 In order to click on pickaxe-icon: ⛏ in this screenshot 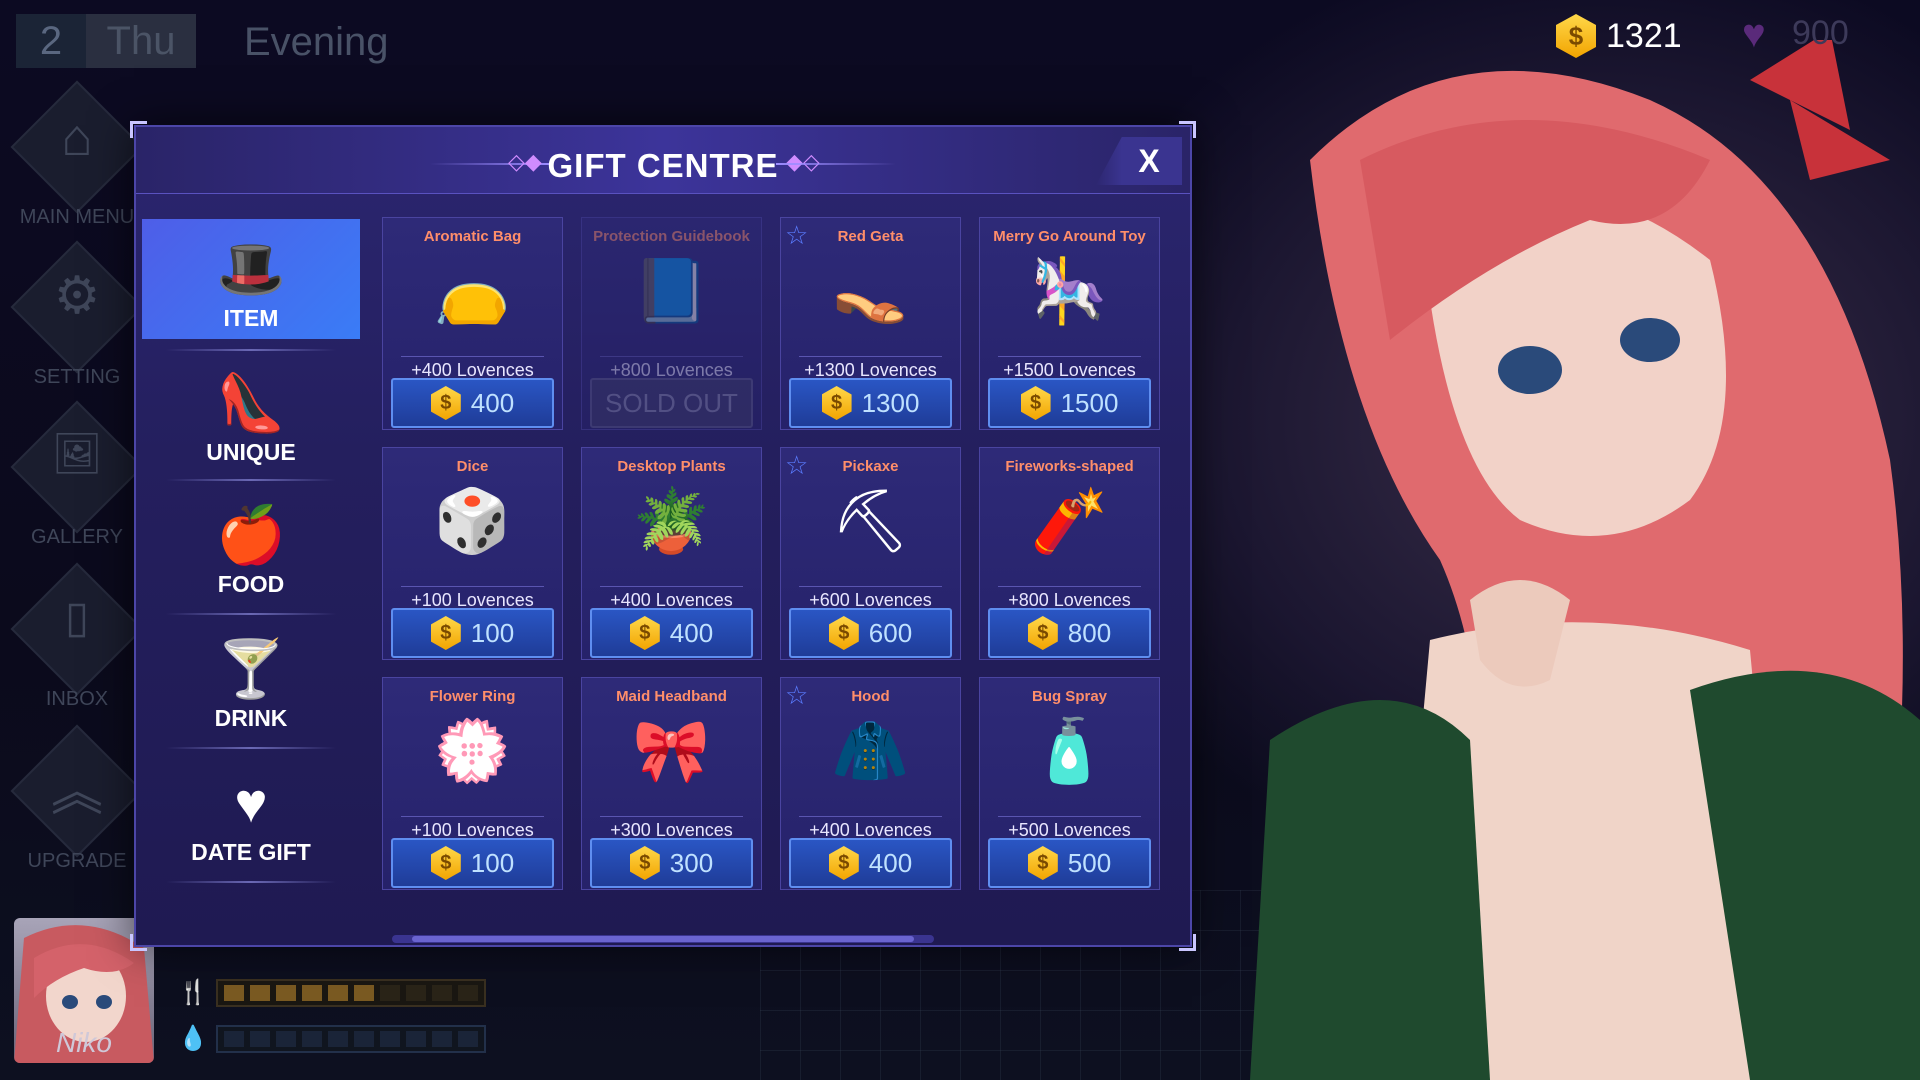, I will do `click(870, 521)`.